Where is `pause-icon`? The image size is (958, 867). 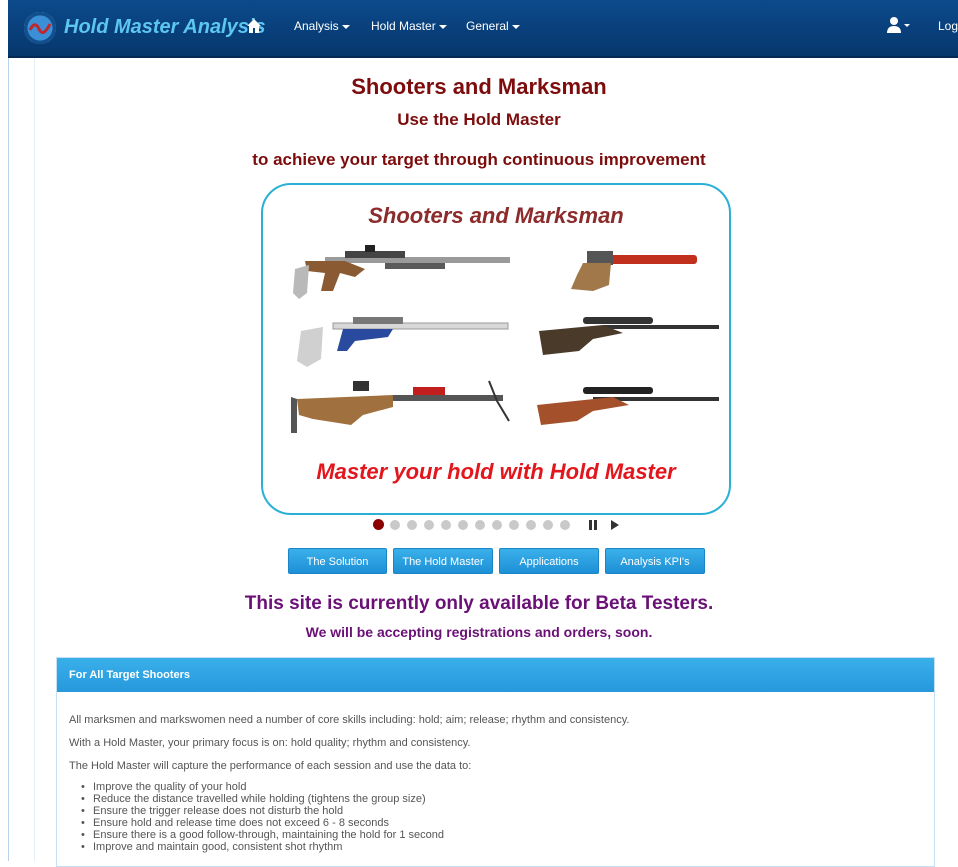 pause-icon is located at coordinates (593, 525).